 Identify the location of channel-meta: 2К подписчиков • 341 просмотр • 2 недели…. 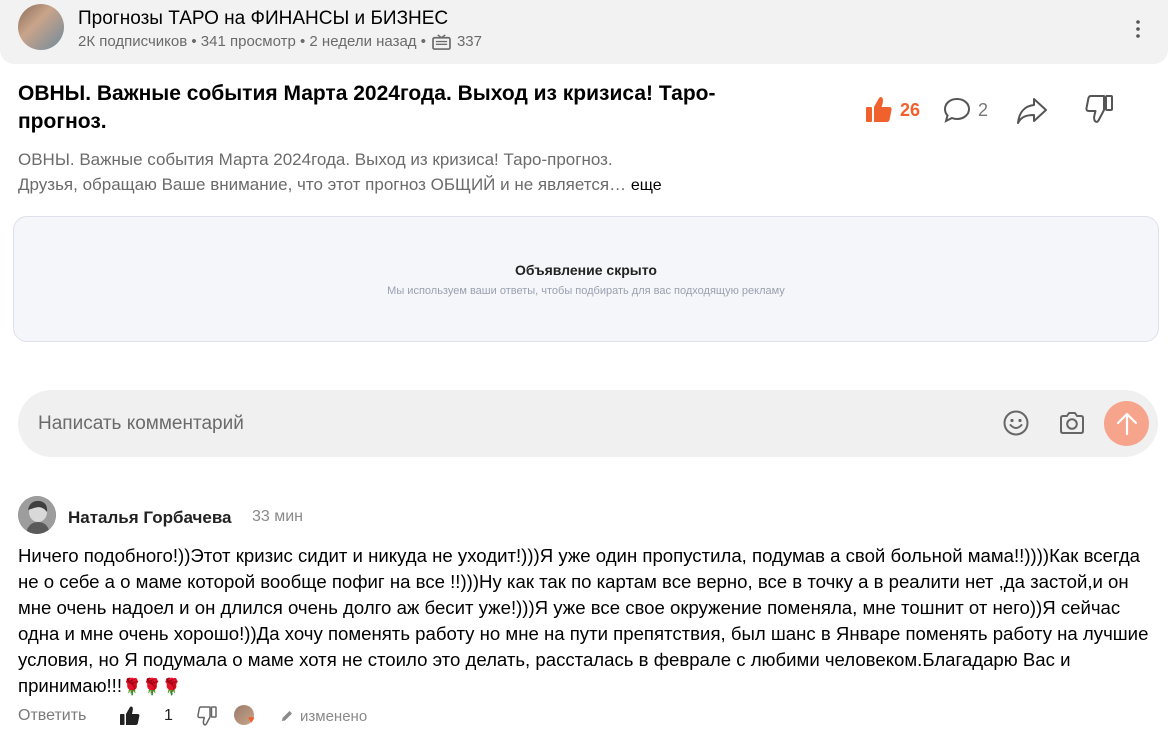
(280, 41).